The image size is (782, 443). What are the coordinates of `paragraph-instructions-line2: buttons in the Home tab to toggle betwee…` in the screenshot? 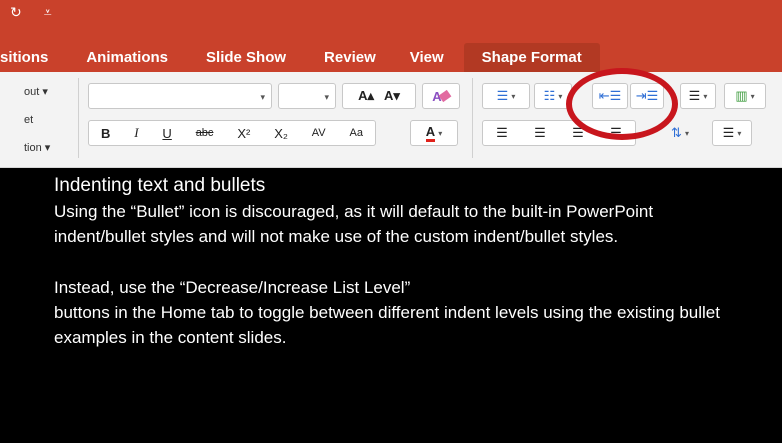 It's located at (387, 325).